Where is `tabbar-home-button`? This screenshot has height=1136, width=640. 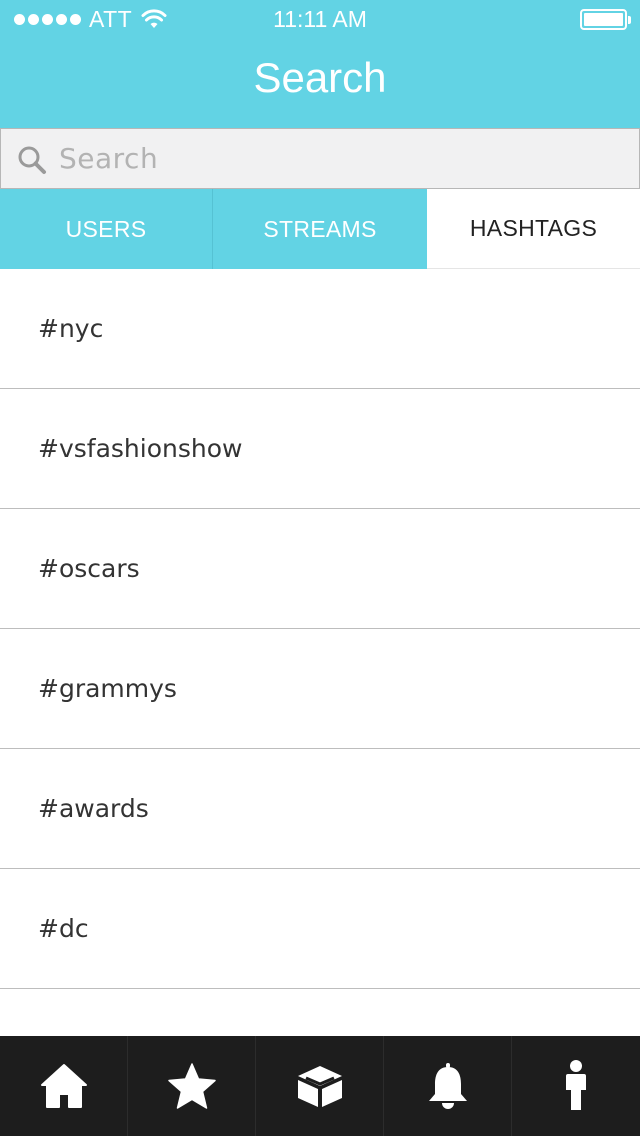 tabbar-home-button is located at coordinates (64, 1086).